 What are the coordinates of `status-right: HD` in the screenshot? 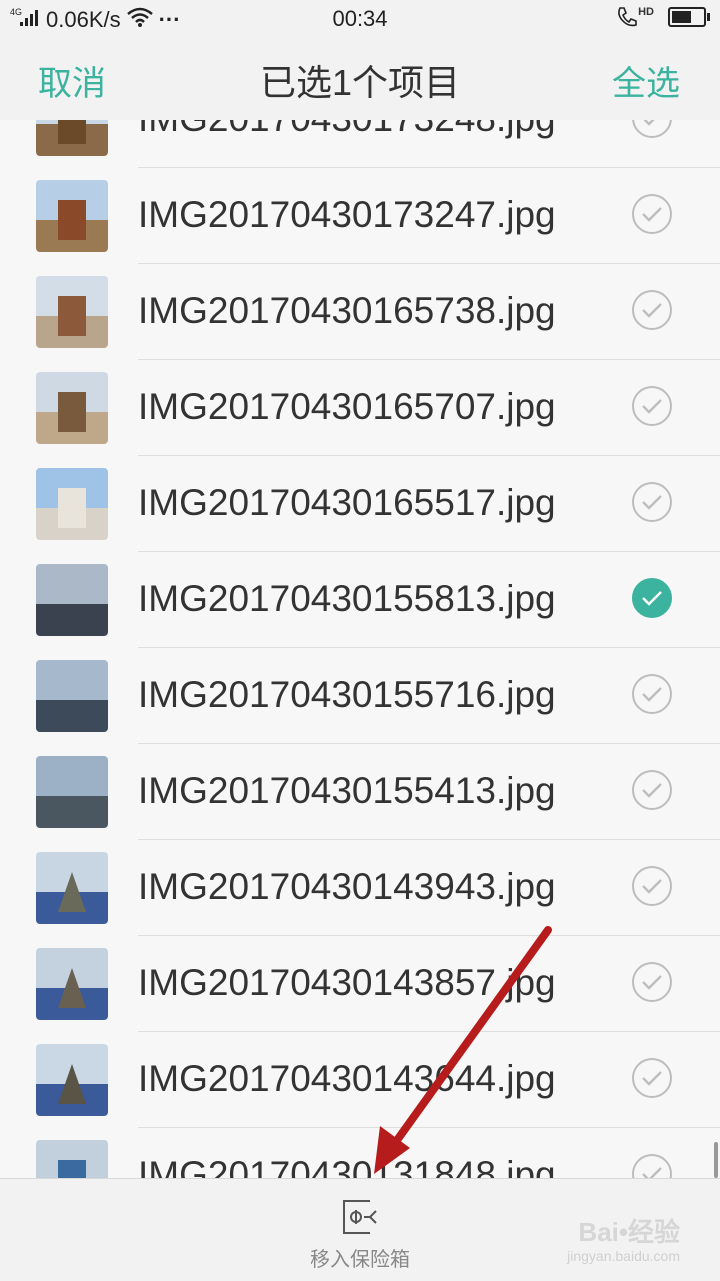 It's located at (663, 17).